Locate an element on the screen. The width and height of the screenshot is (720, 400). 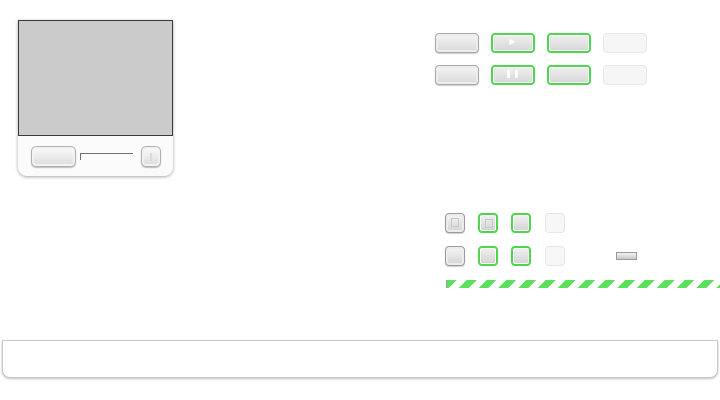
play-toggle-button: ▶ is located at coordinates (513, 43).